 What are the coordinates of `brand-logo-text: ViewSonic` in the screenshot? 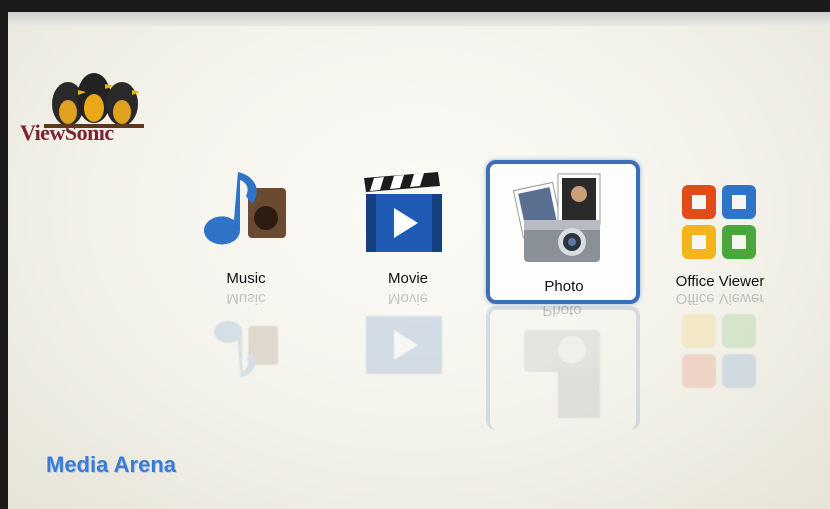 It's located at (67, 132).